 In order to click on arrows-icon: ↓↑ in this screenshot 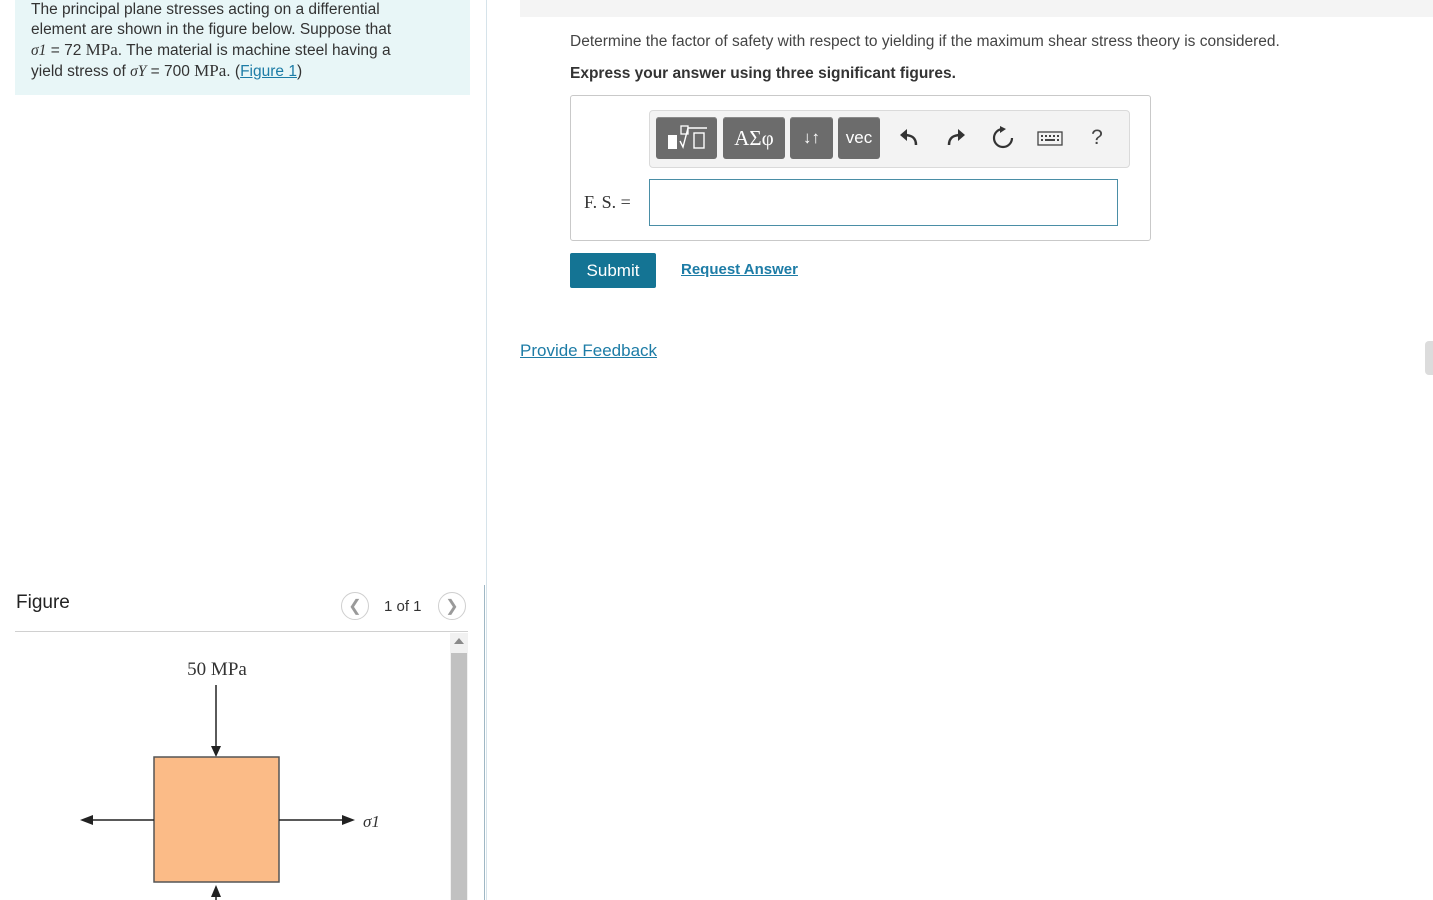, I will do `click(811, 137)`.